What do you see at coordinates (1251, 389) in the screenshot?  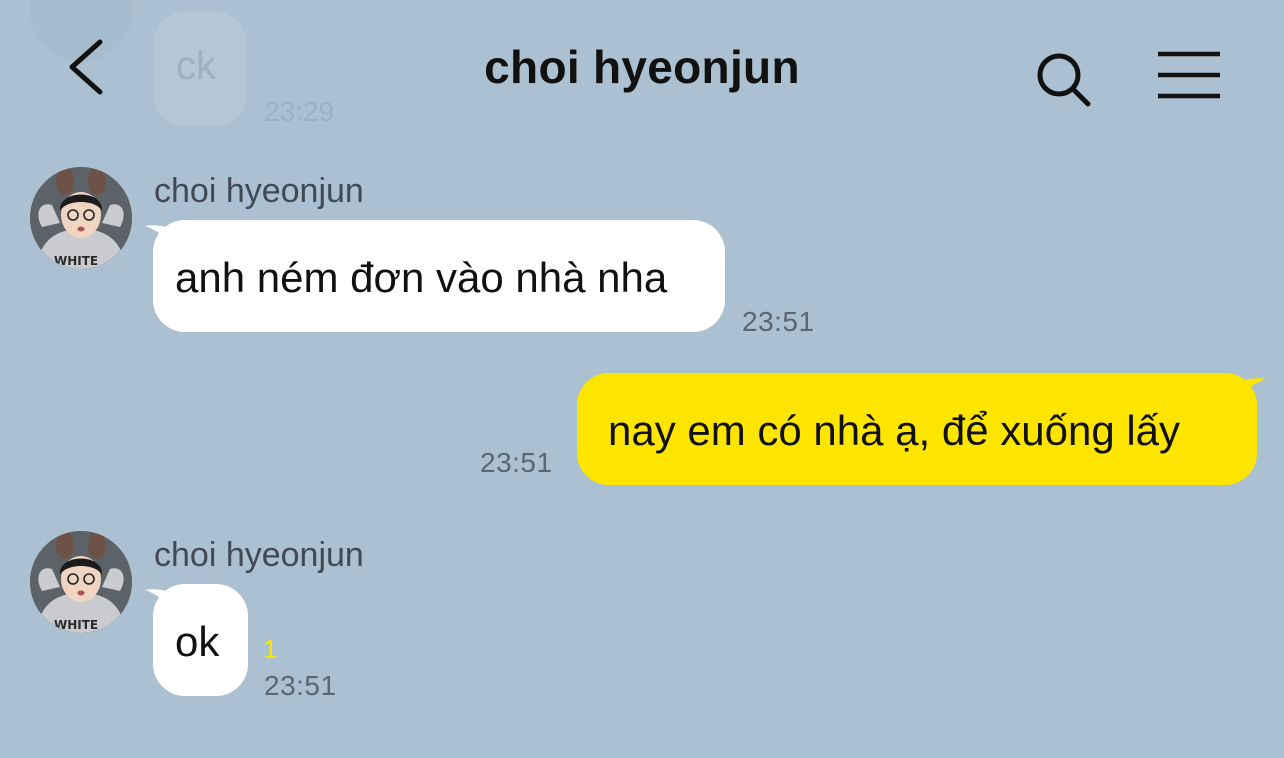 I see `bubble-tail` at bounding box center [1251, 389].